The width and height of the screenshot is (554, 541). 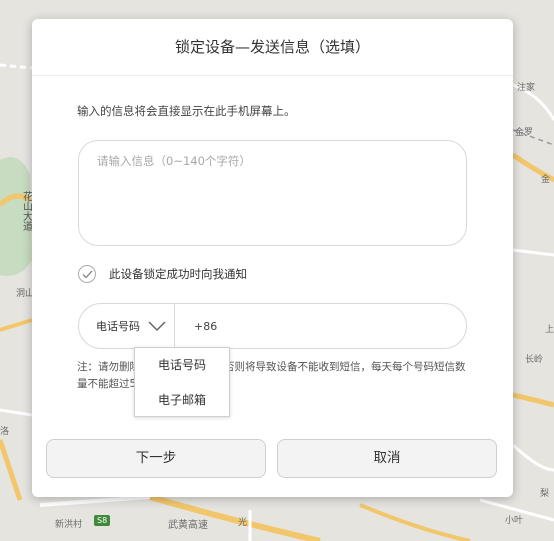 I want to click on map-label: 新洪村, so click(x=69, y=525).